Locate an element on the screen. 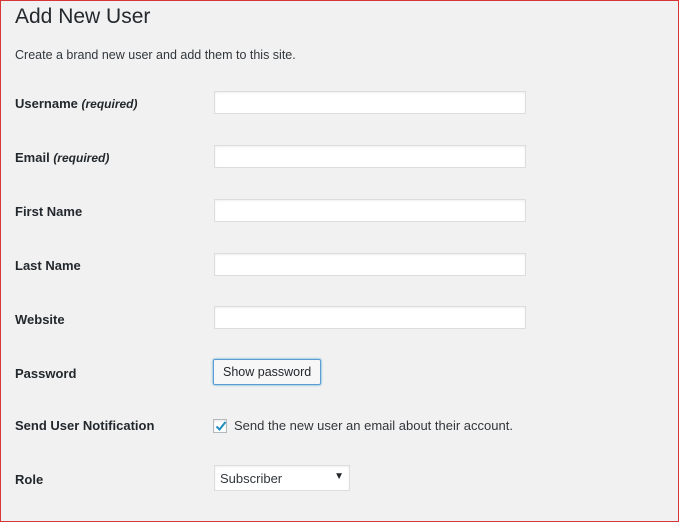 Image resolution: width=679 pixels, height=522 pixels. password-label: Password is located at coordinates (46, 373).